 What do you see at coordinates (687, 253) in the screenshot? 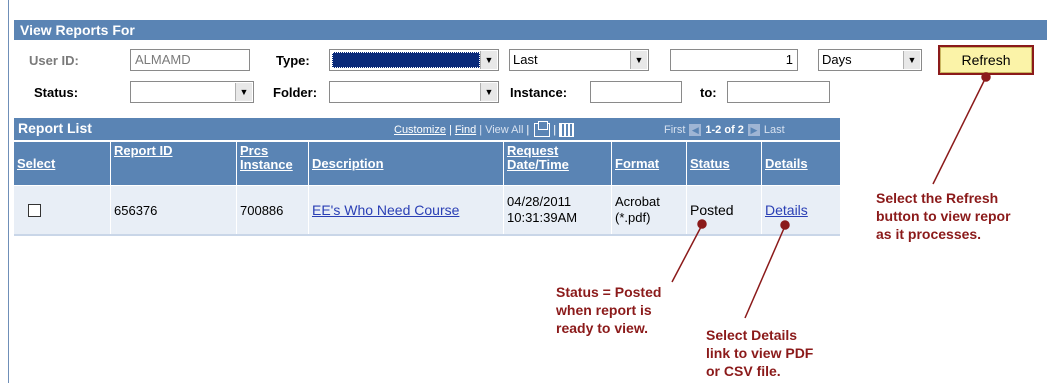
I see `status-arrow-line` at bounding box center [687, 253].